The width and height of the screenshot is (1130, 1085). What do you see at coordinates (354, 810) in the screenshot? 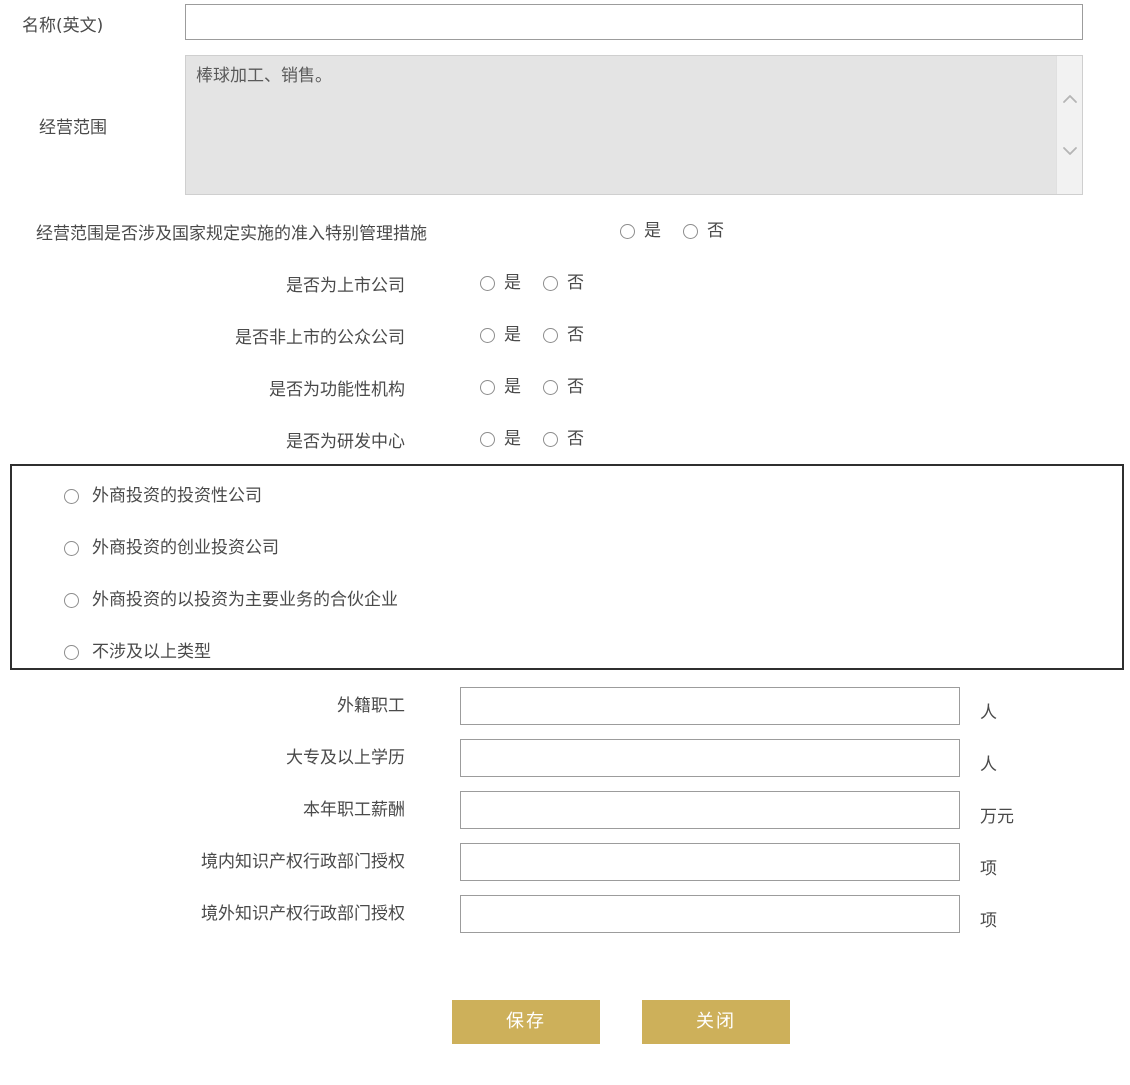
I see `numeric-label-annual-salary: 本年职工薪酬` at bounding box center [354, 810].